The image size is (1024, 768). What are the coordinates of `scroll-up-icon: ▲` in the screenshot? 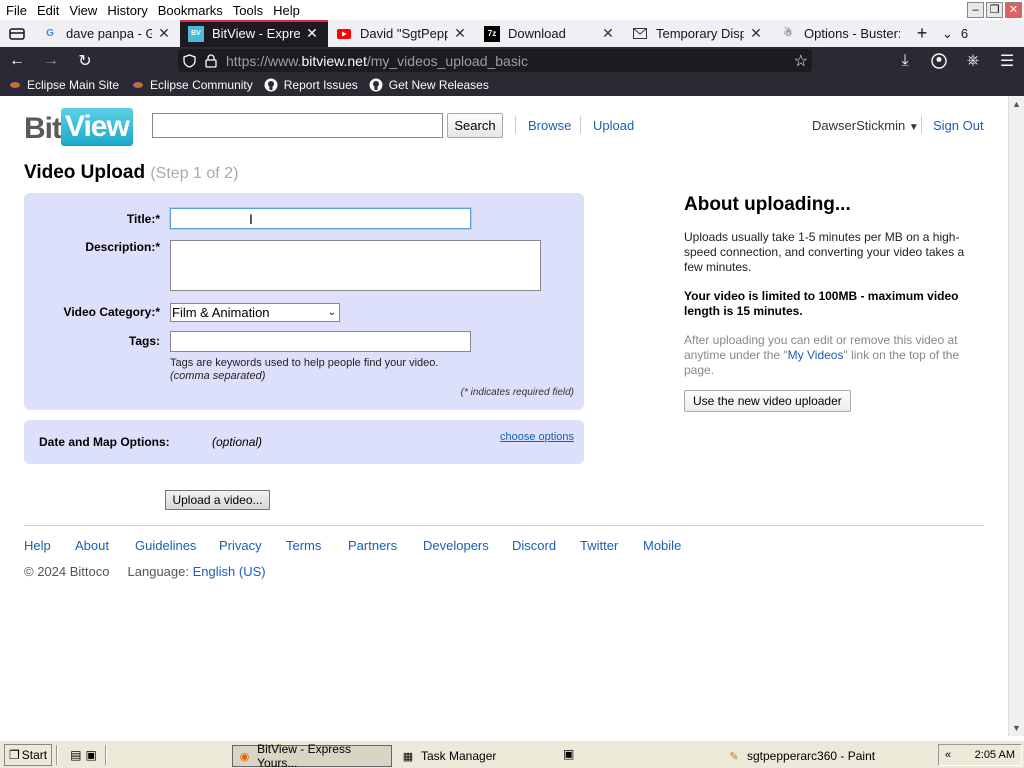 It's located at (1016, 104).